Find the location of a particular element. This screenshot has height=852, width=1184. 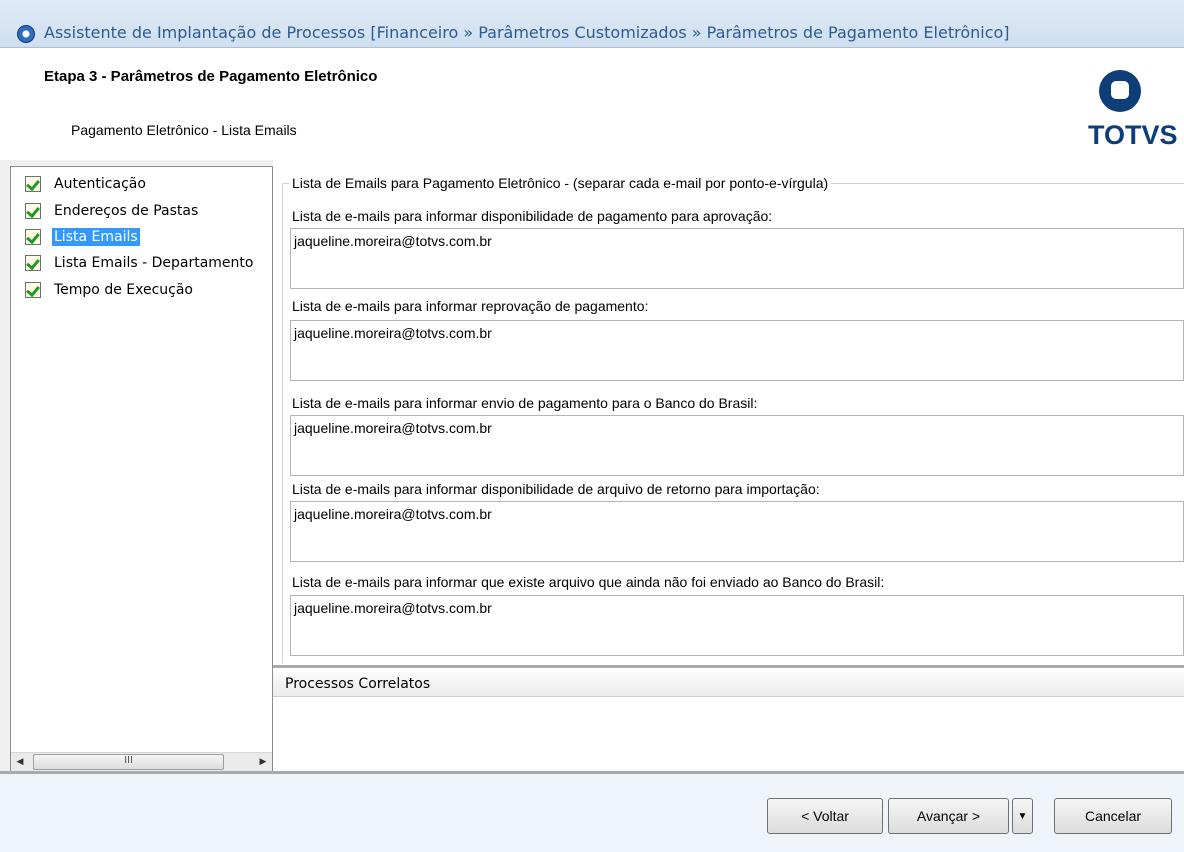

scroll-left-icon: ◀ is located at coordinates (20, 762).